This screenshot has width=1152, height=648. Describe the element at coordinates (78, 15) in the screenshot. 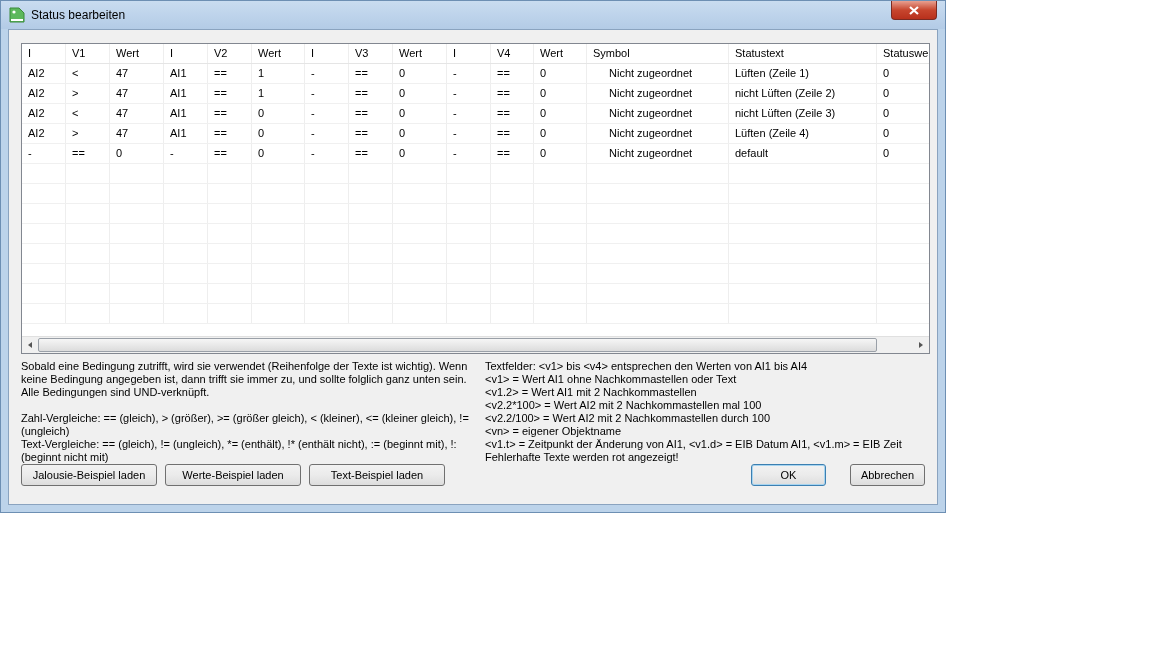

I see `window-title: Status bearbeiten` at that location.